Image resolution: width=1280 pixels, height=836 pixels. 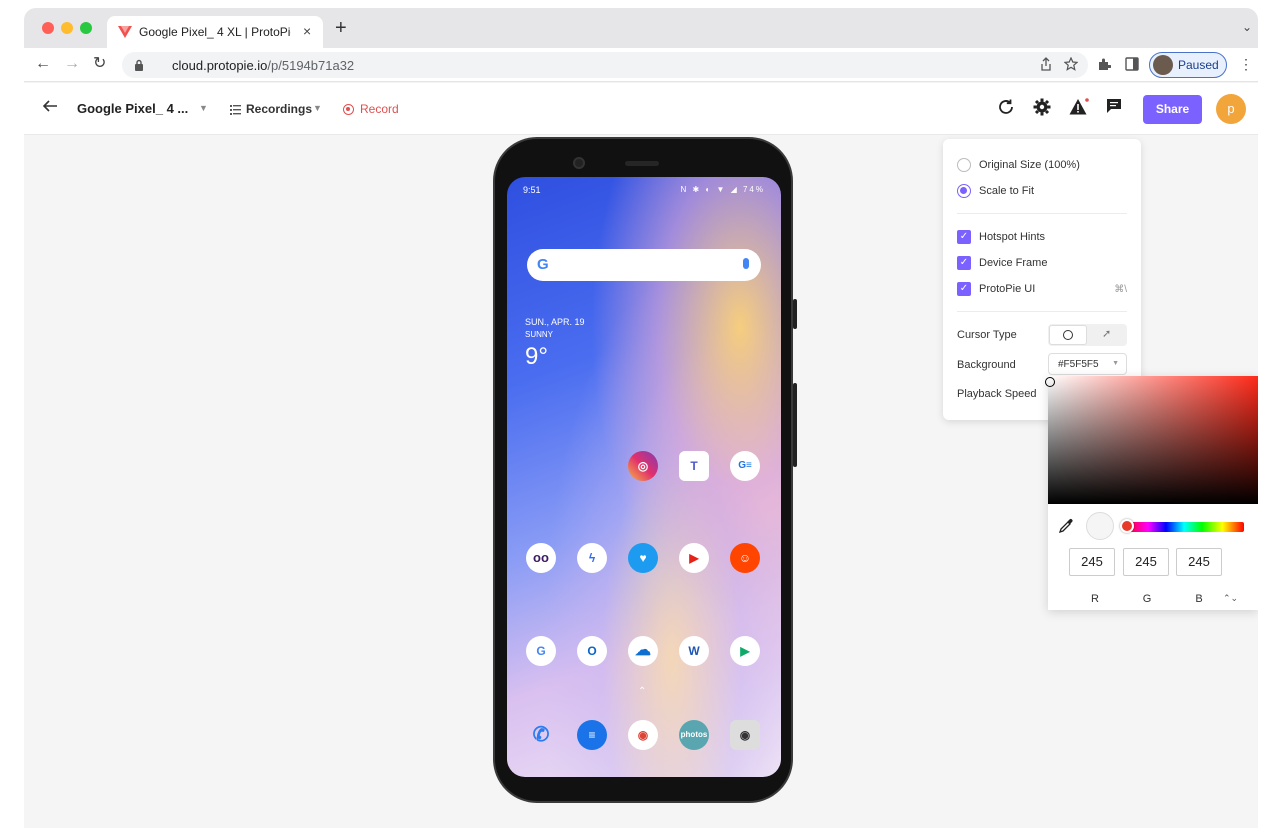 I want to click on protopie-ui-shortcut: ⌘\, so click(x=1120, y=289).